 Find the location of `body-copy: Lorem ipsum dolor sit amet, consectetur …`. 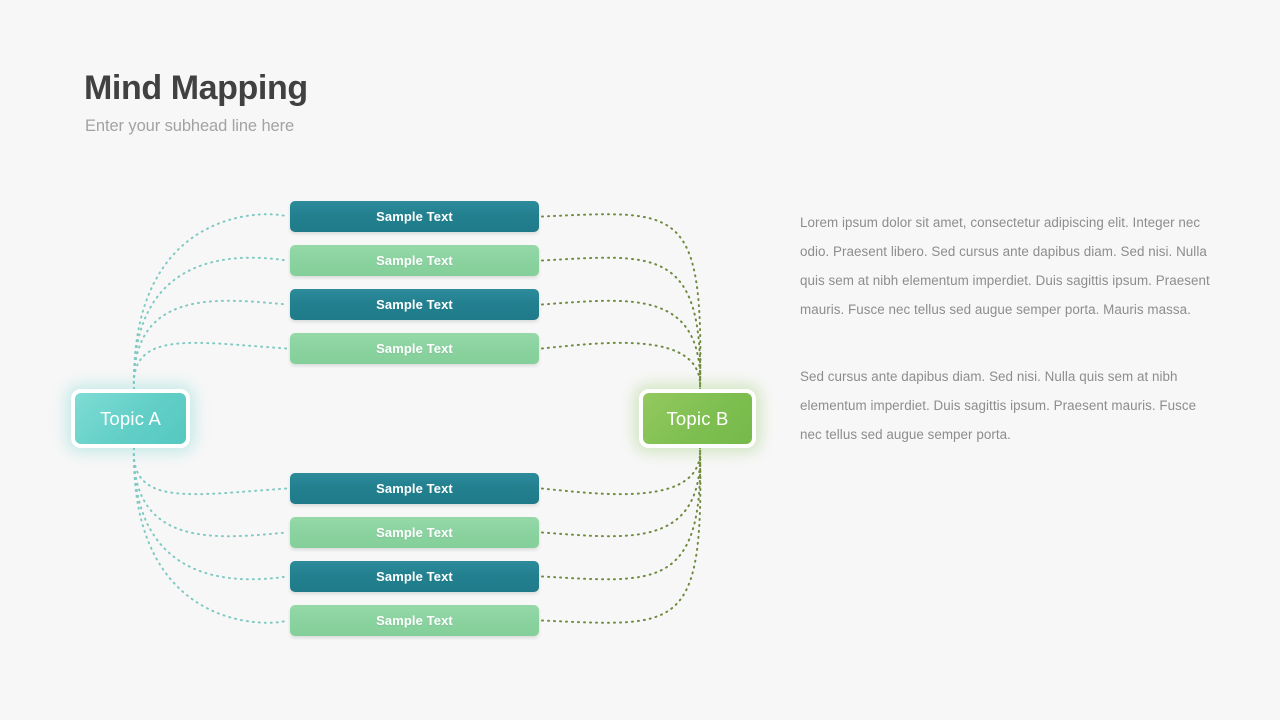

body-copy: Lorem ipsum dolor sit amet, consectetur … is located at coordinates (1010, 328).